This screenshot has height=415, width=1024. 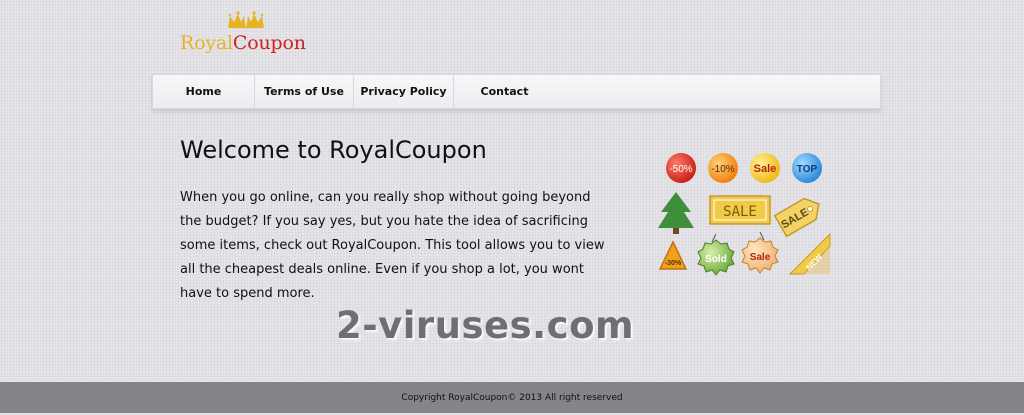 What do you see at coordinates (403, 91) in the screenshot?
I see `nav-privacy-policy: Privacy Policy` at bounding box center [403, 91].